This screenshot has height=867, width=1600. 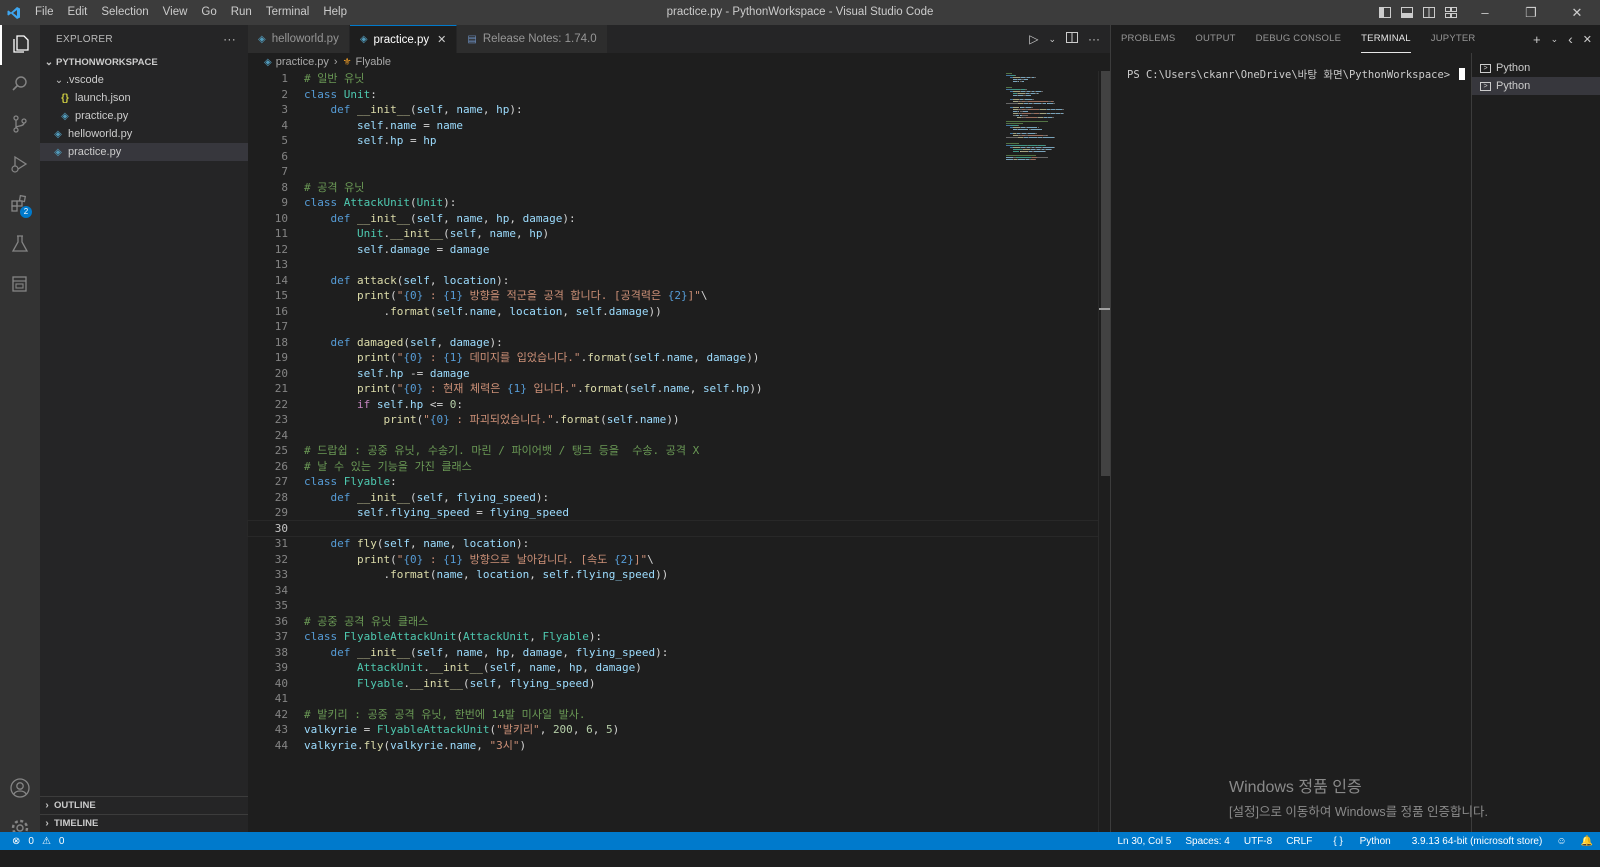 What do you see at coordinates (679, 482) in the screenshot?
I see `code-line: 27 class Flyable:` at bounding box center [679, 482].